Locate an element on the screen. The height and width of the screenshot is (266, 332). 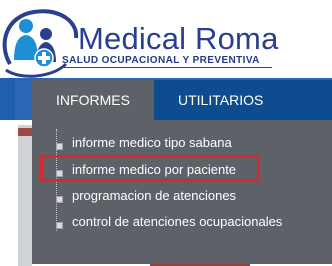
menu-item-control-atenciones: control de atenciones ocupacionales is located at coordinates (177, 222).